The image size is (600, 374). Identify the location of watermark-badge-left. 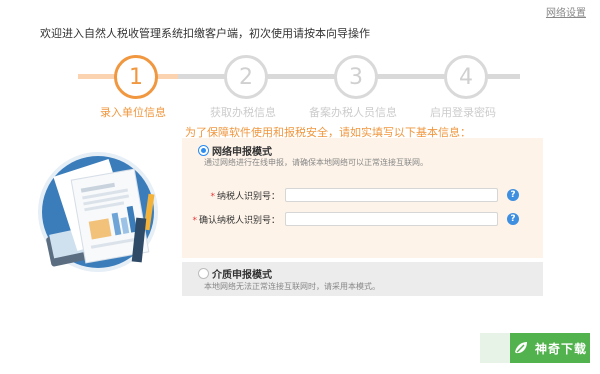
(495, 348).